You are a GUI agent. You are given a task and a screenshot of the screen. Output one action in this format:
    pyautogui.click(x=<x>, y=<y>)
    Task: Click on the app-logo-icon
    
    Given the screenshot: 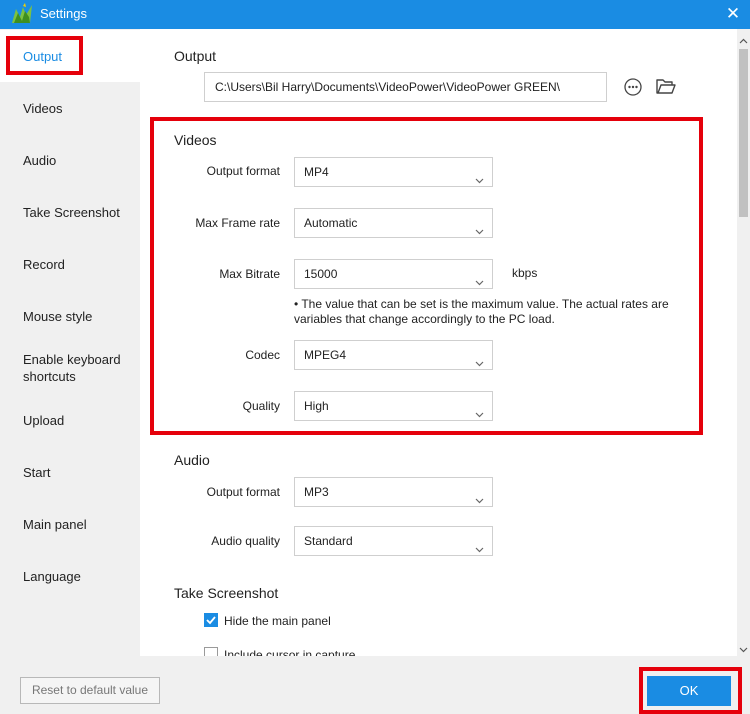 What is the action you would take?
    pyautogui.click(x=22, y=14)
    